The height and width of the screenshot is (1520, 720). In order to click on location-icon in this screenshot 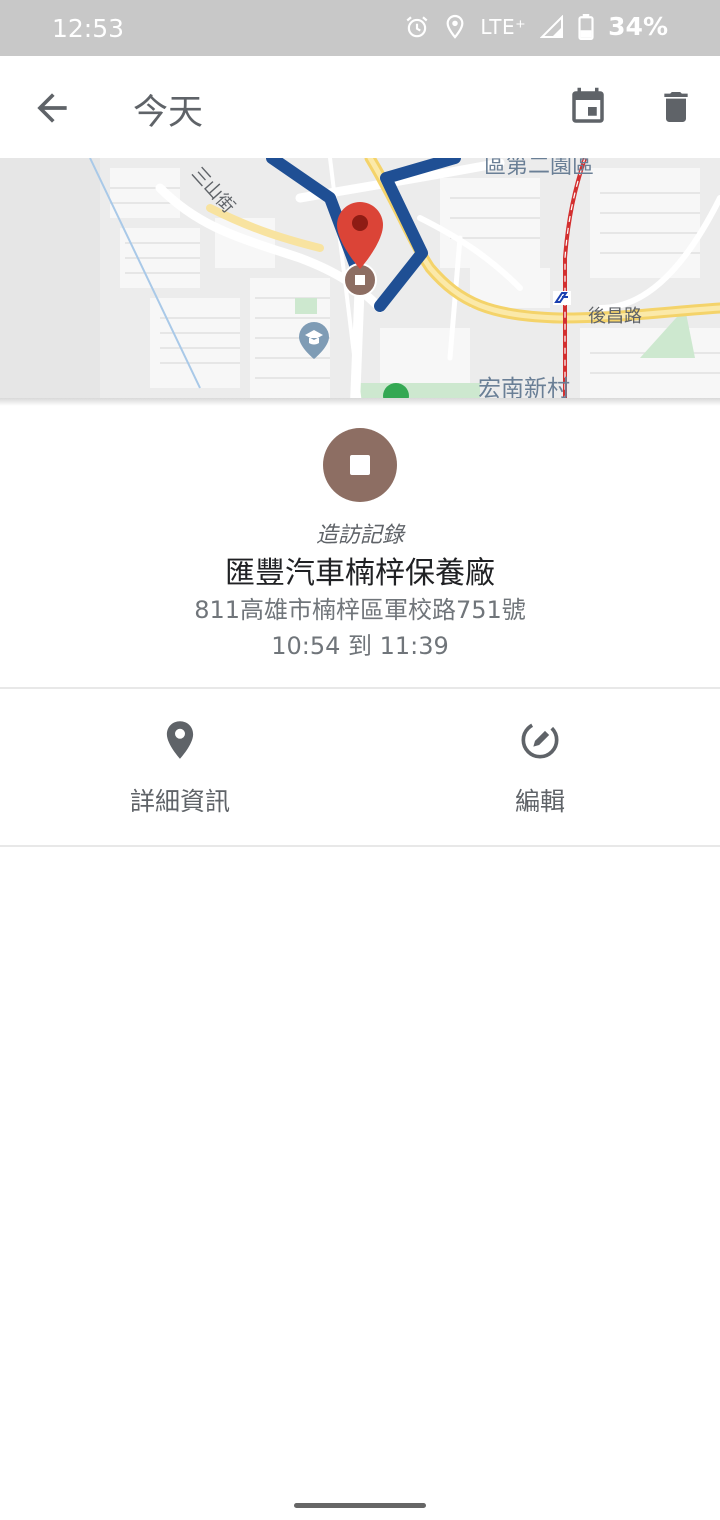, I will do `click(455, 26)`.